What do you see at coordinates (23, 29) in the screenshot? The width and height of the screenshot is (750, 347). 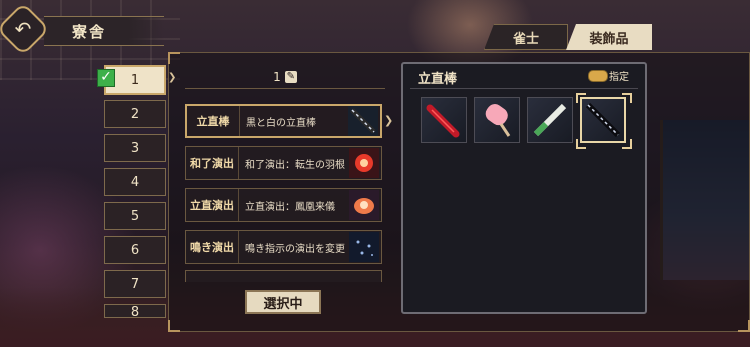 I see `back-arrow-icon: ↶` at bounding box center [23, 29].